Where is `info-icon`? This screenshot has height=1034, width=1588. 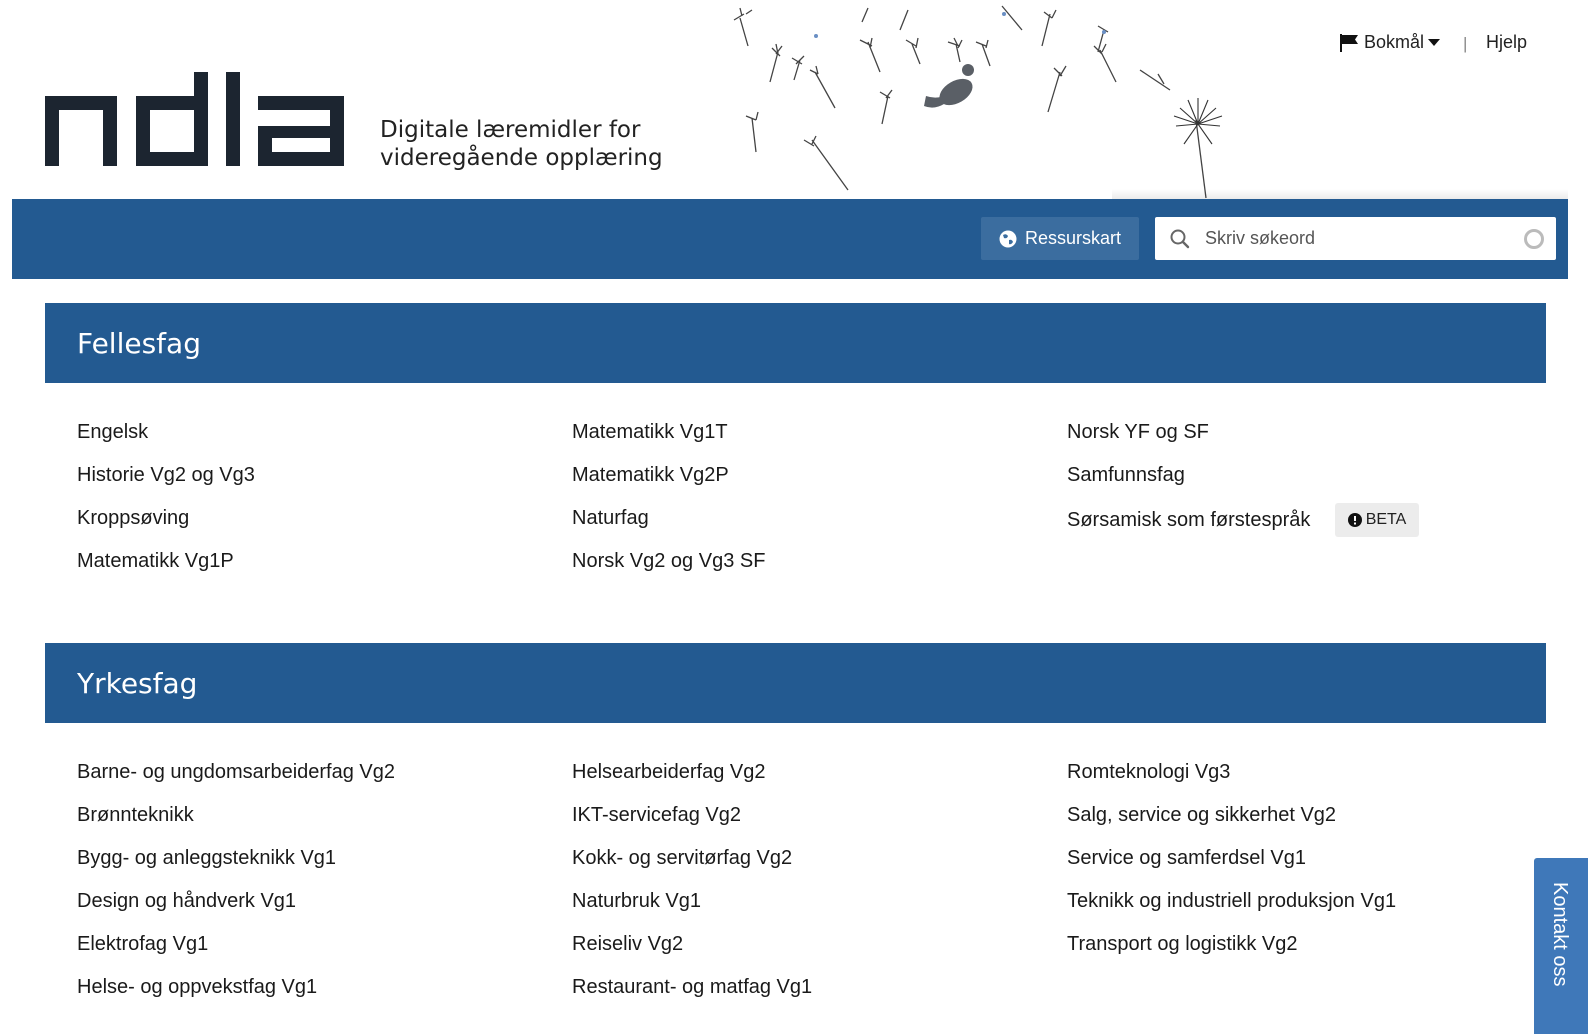 info-icon is located at coordinates (1354, 520).